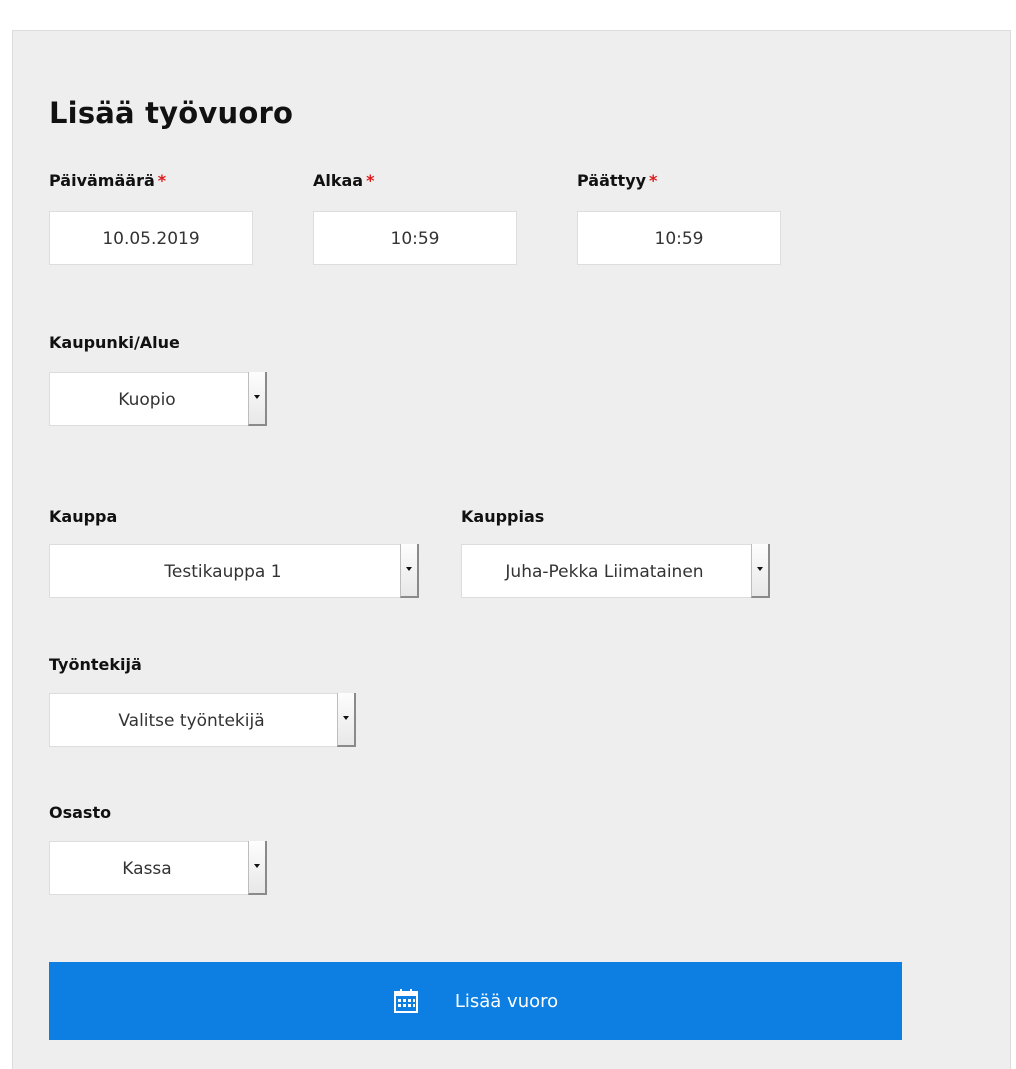  I want to click on department-label: Osasto, so click(80, 812).